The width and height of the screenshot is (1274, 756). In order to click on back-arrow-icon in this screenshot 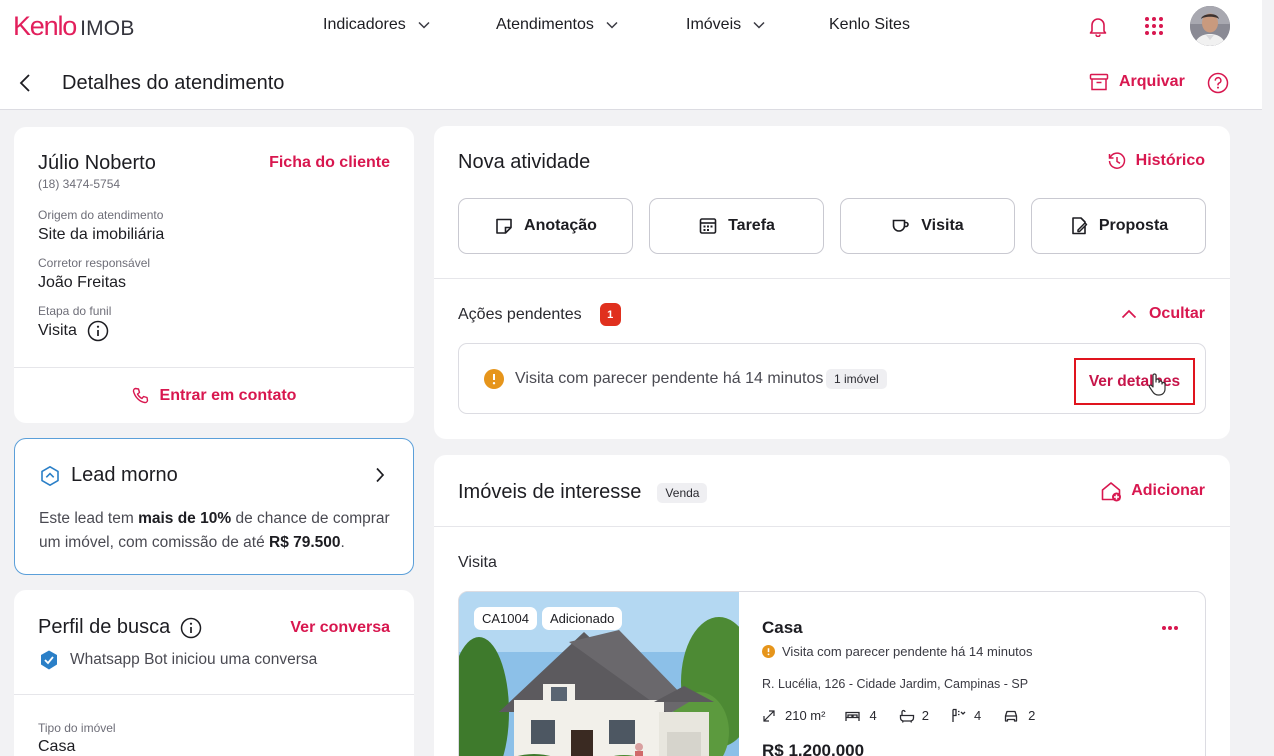, I will do `click(25, 83)`.